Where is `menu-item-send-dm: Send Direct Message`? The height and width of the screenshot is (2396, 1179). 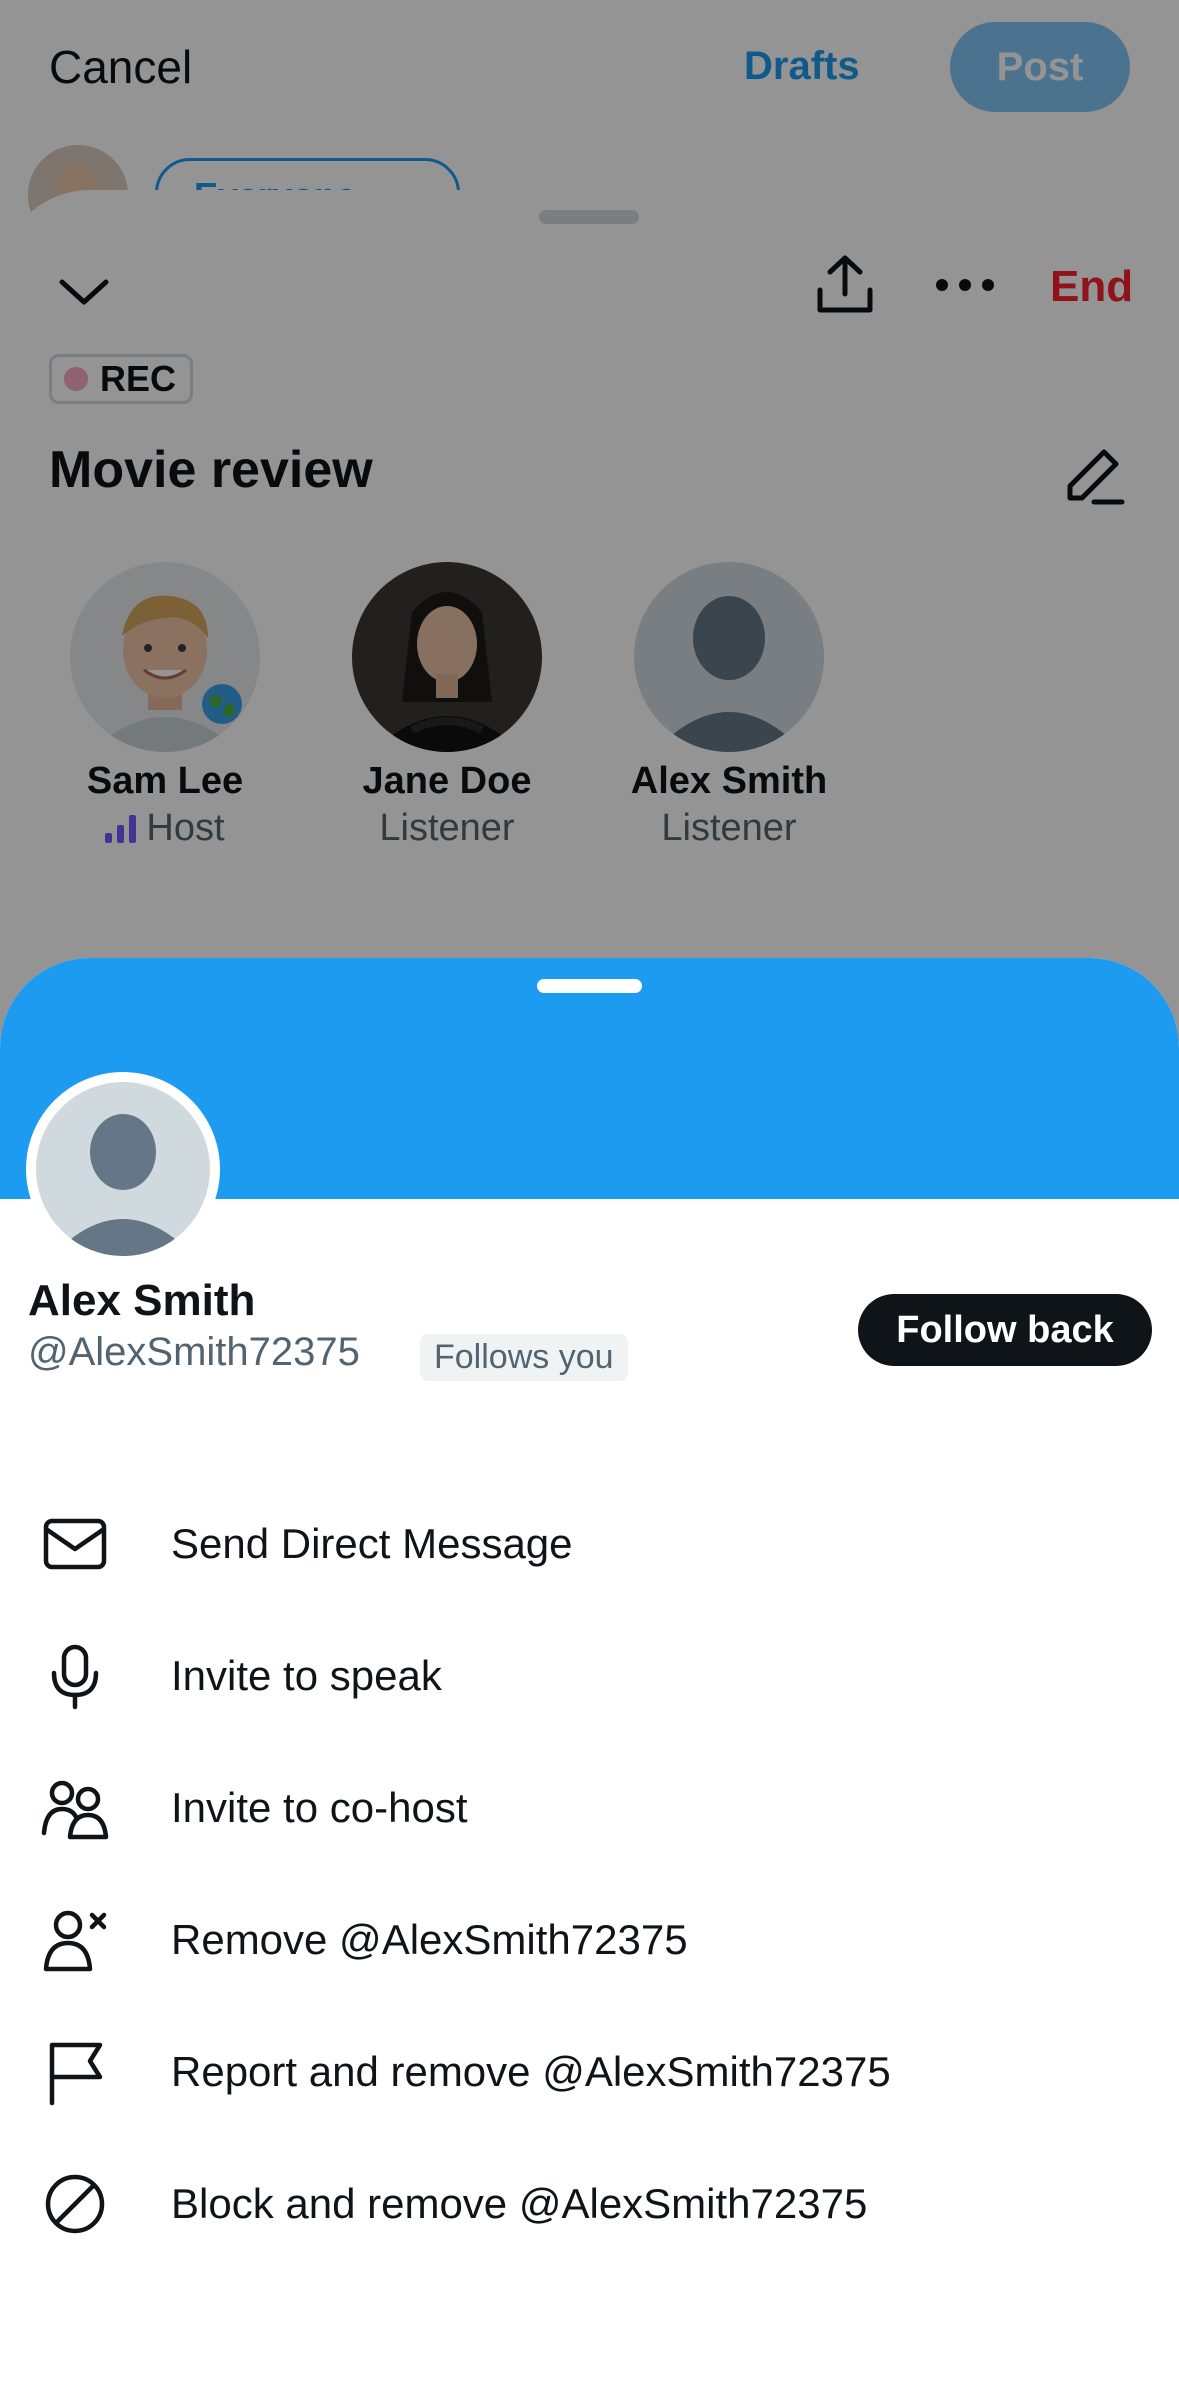 menu-item-send-dm: Send Direct Message is located at coordinates (589, 1544).